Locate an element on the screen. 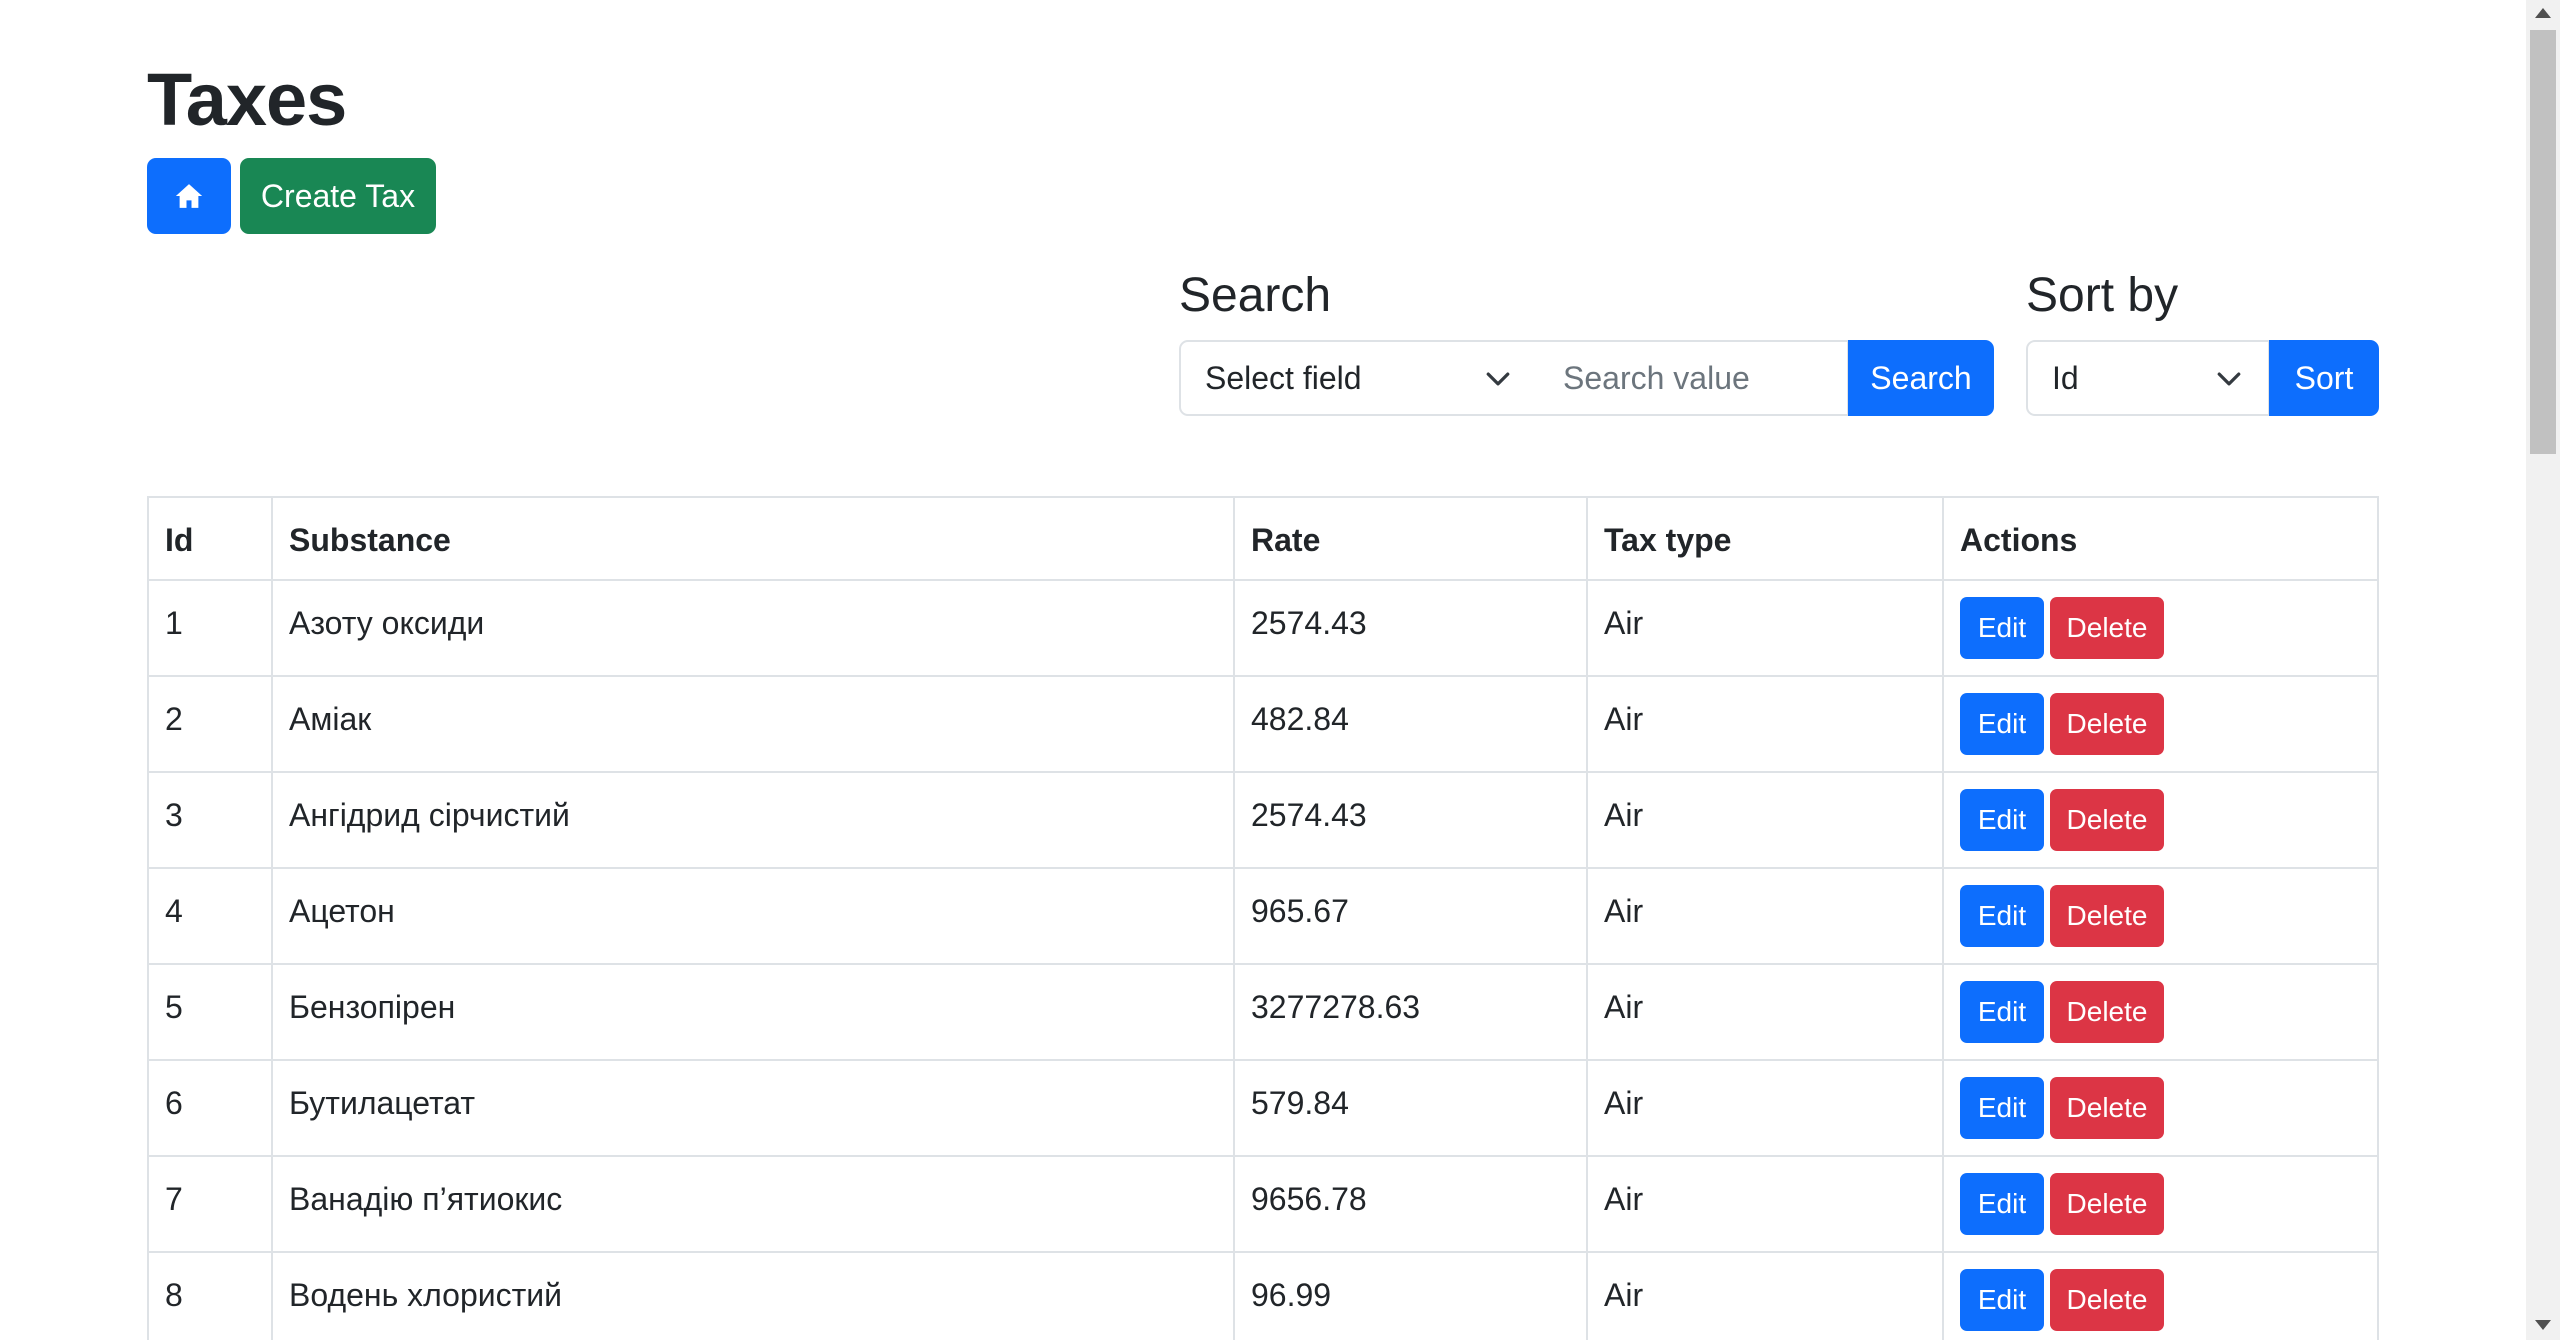  search-field-select-value: Select field is located at coordinates (1283, 377).